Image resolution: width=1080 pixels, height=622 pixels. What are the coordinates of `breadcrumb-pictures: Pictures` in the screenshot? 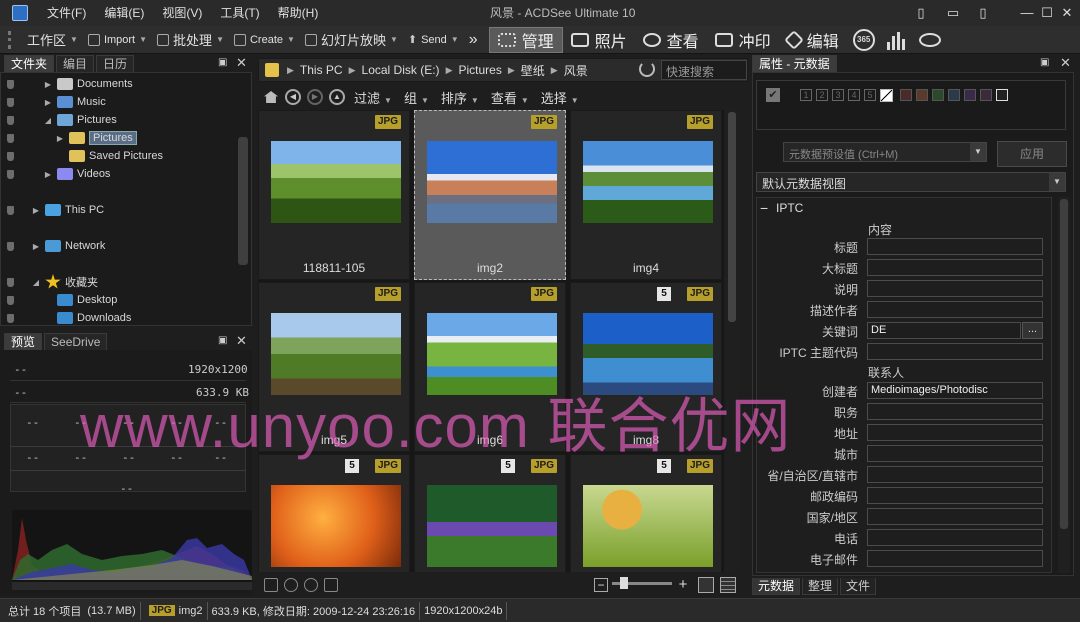 It's located at (479, 70).